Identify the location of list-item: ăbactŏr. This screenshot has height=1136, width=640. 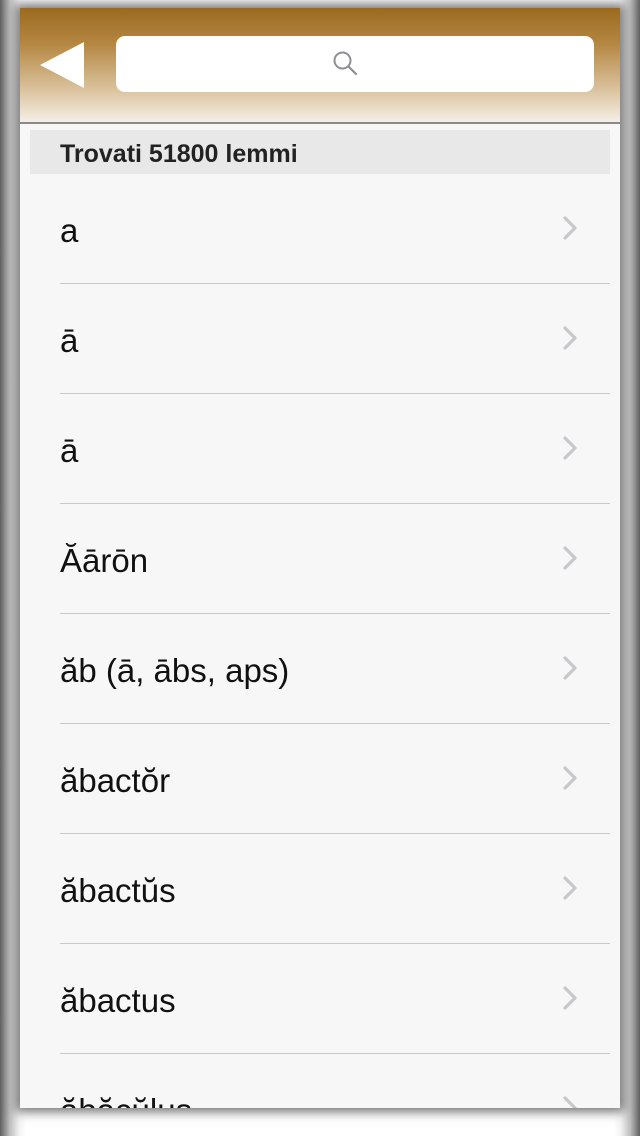
(320, 779).